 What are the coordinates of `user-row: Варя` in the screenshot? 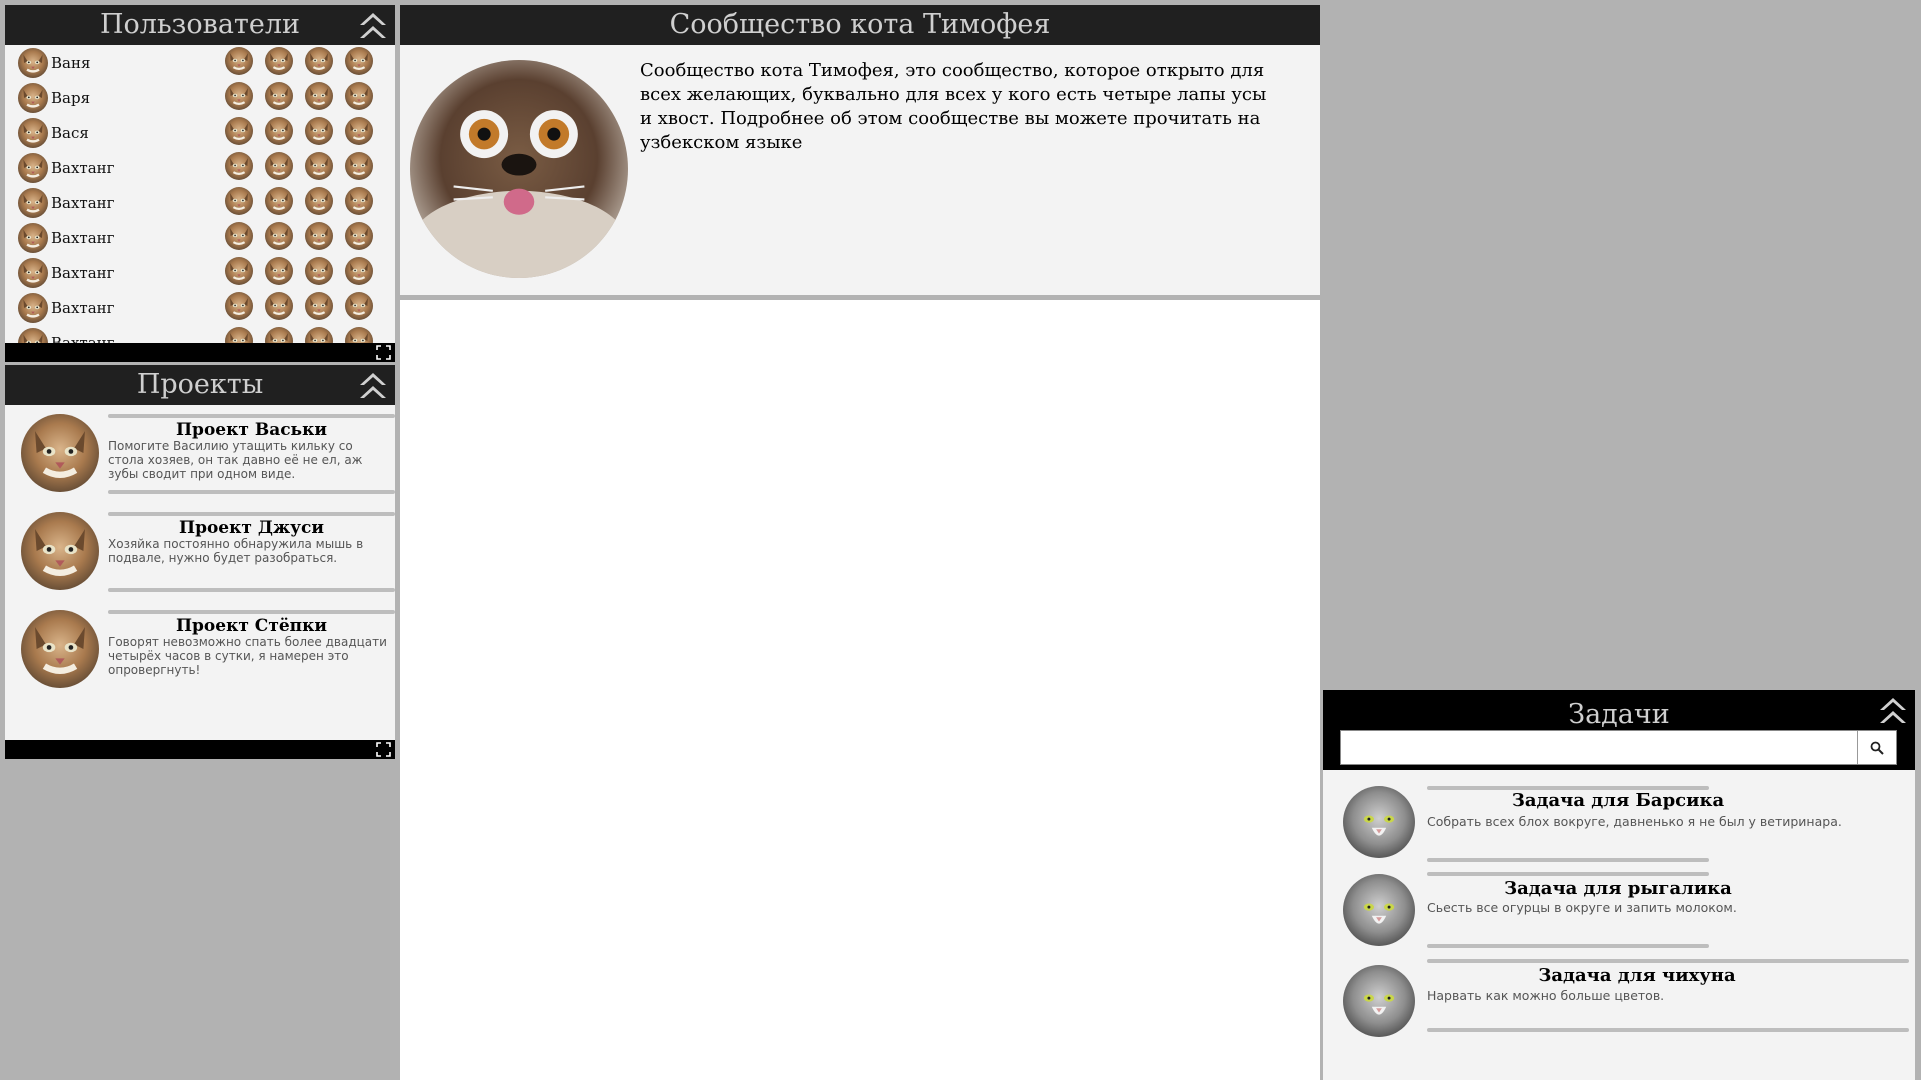 It's located at (200, 97).